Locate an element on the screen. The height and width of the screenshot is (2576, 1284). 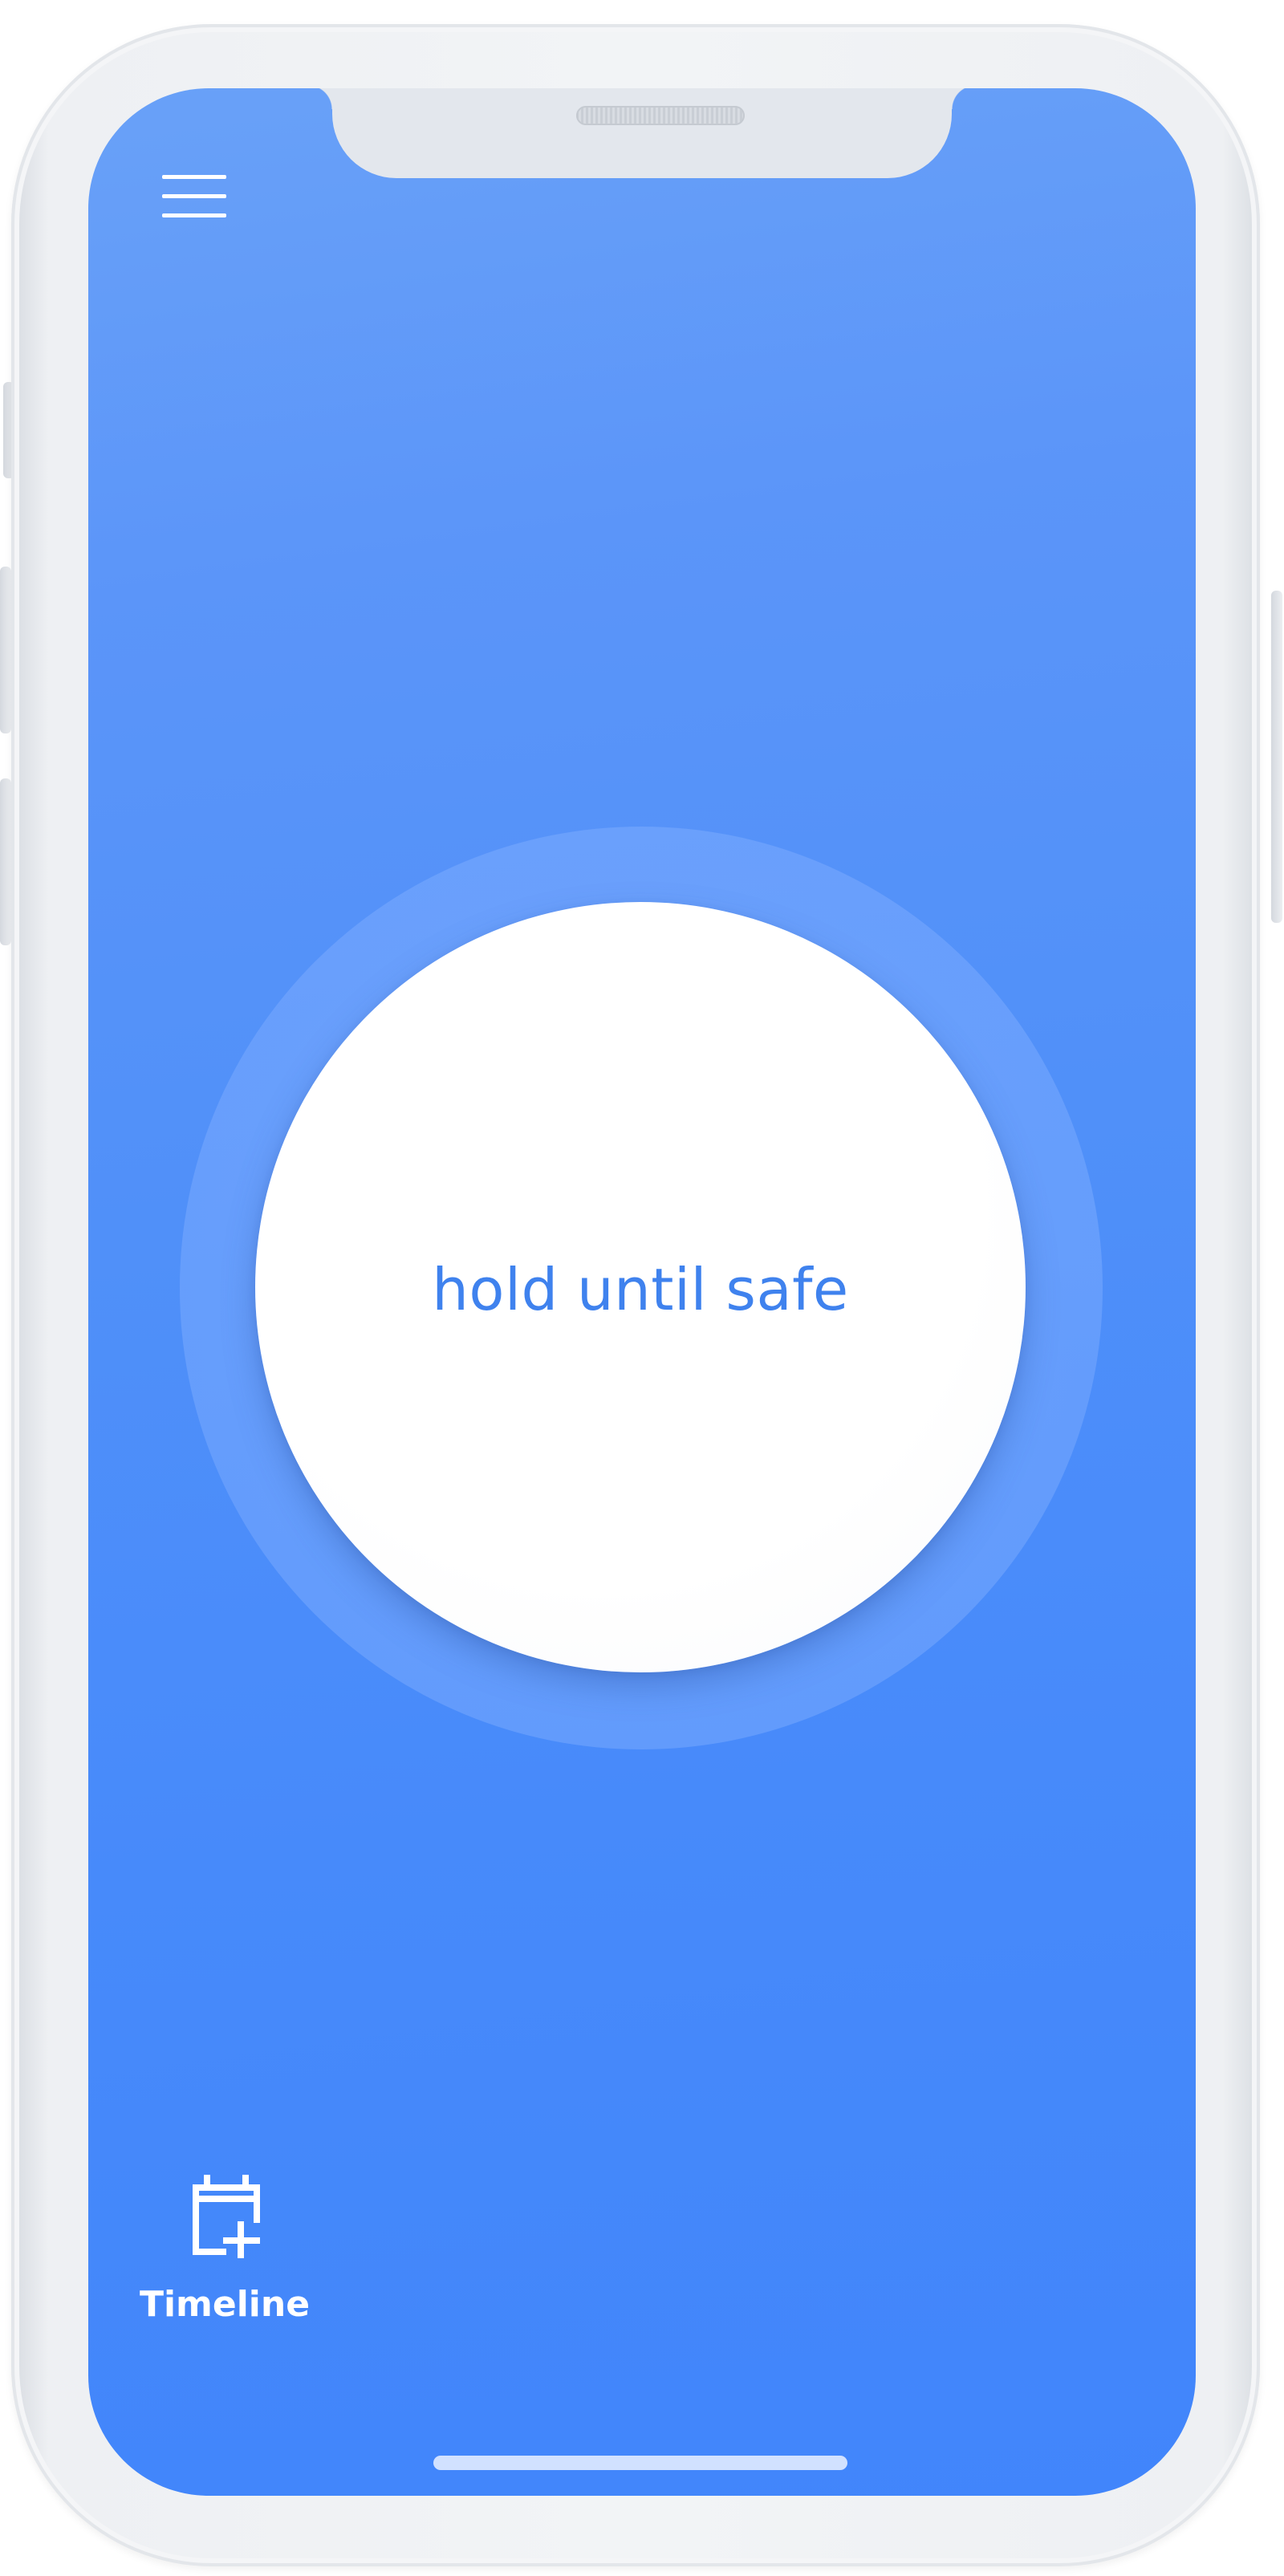
timeline-label: Timeline is located at coordinates (225, 2304).